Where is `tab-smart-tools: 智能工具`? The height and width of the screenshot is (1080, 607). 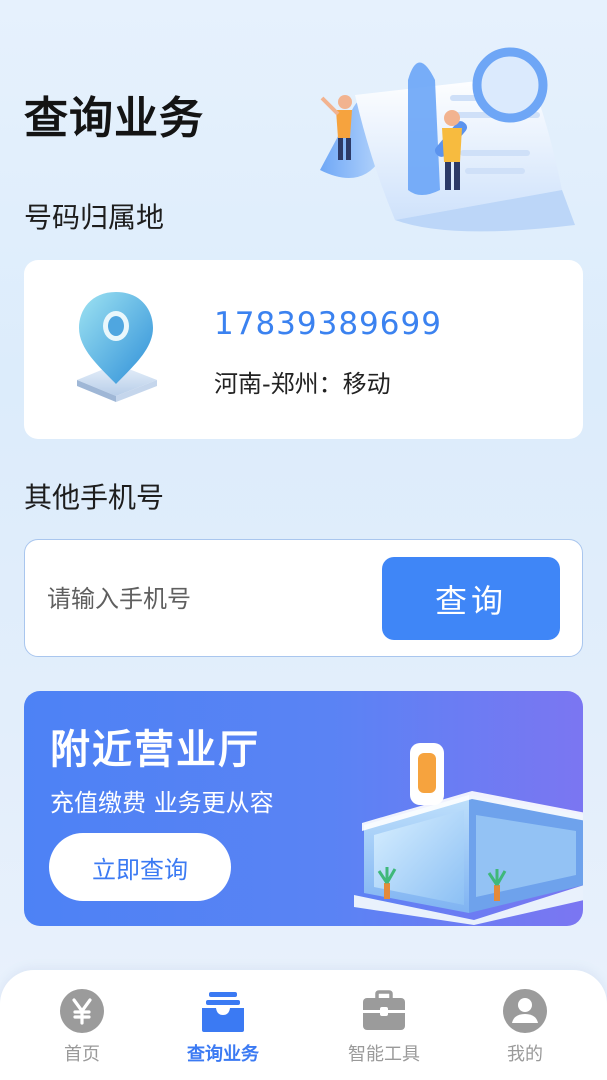
tab-smart-tools: 智能工具 is located at coordinates (384, 1028).